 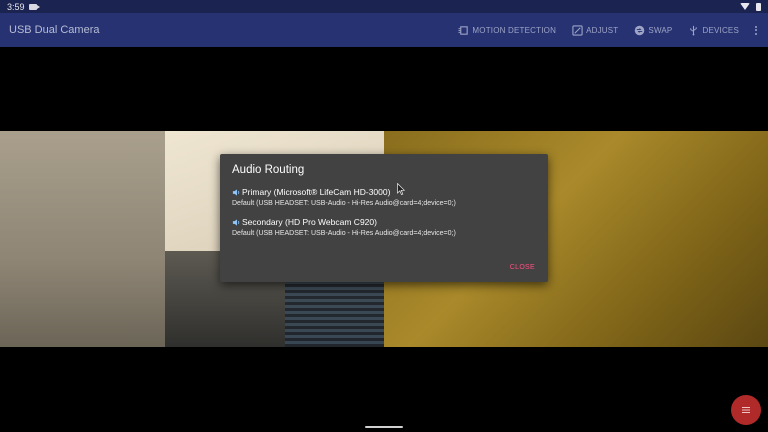 I want to click on swap-icon, so click(x=640, y=30).